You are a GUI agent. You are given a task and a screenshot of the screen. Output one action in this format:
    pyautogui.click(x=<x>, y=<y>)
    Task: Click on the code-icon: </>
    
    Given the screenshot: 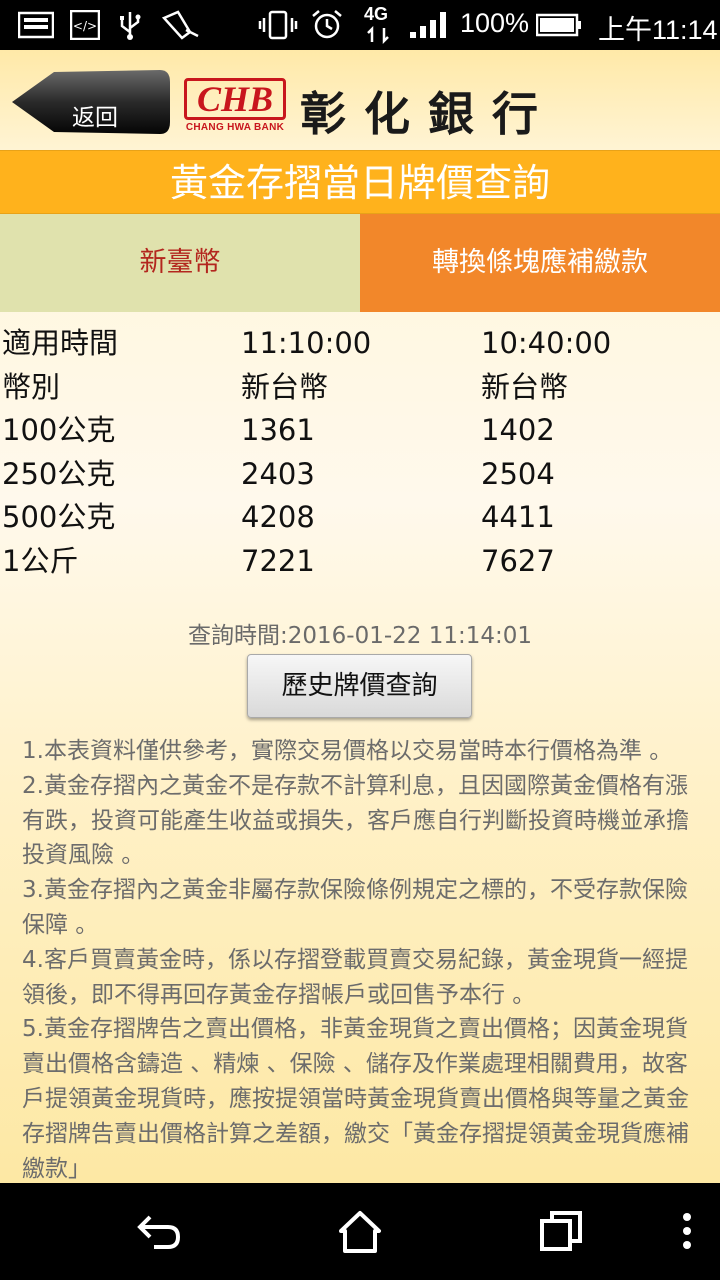 What is the action you would take?
    pyautogui.click(x=85, y=25)
    